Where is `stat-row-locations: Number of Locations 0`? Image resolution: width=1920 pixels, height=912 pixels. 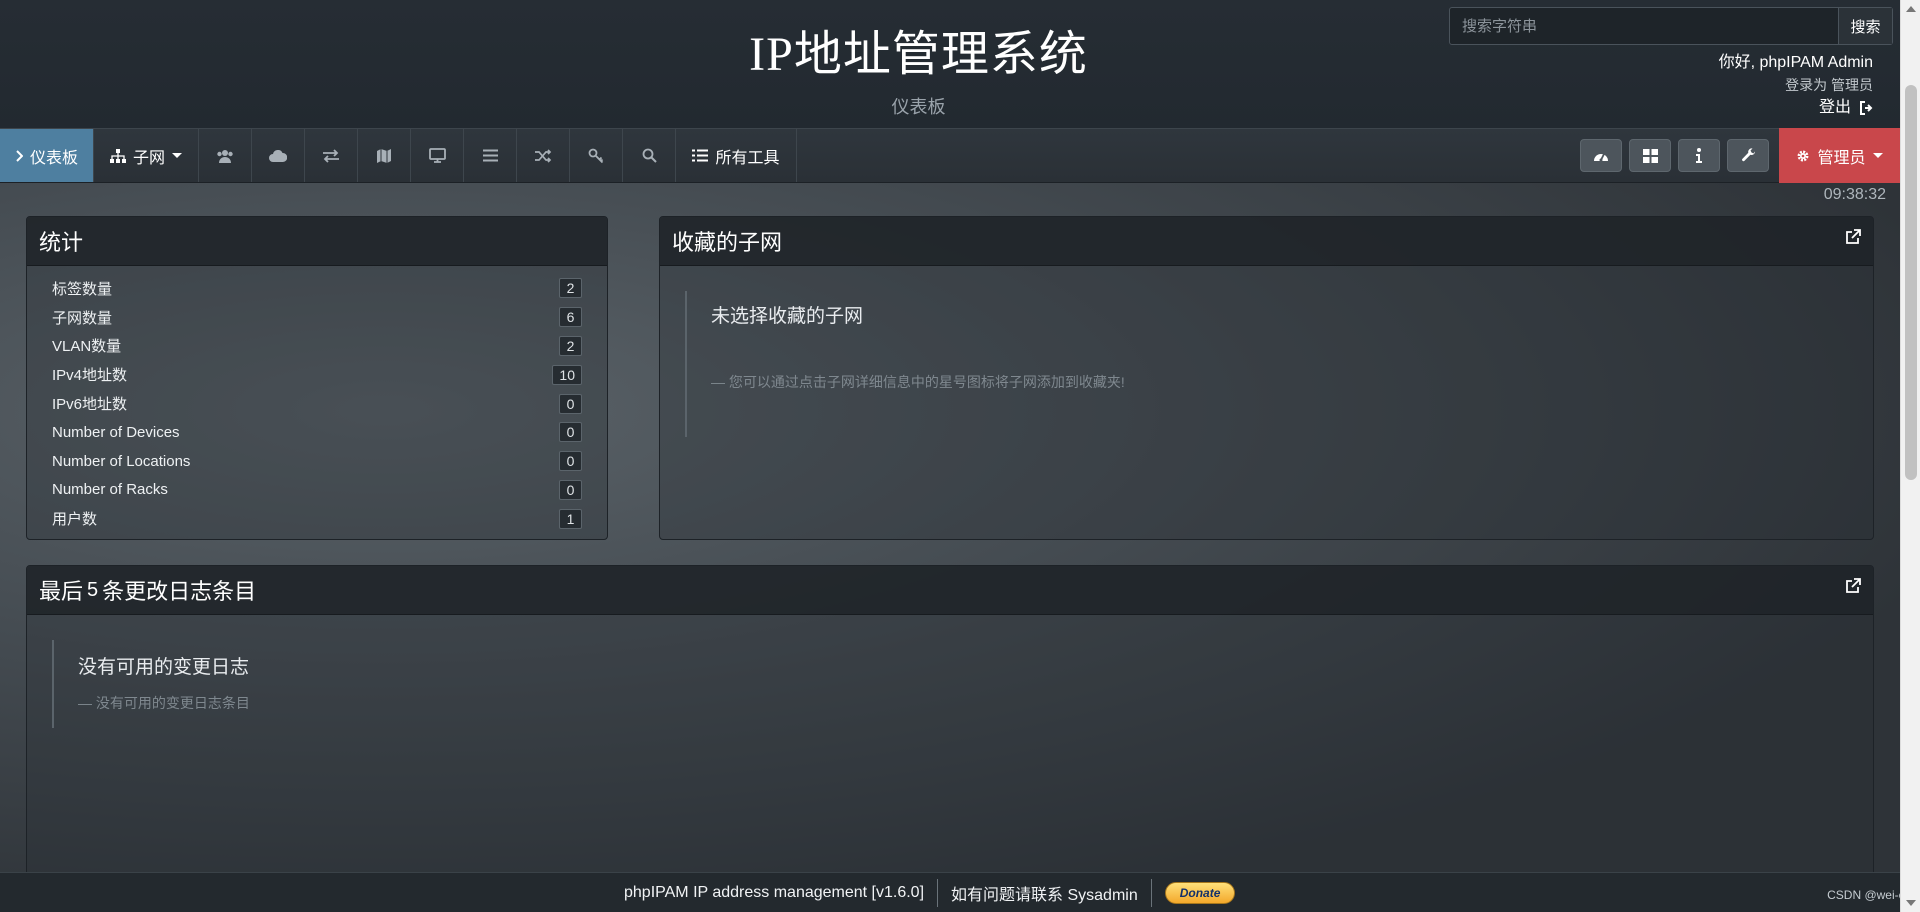
stat-row-locations: Number of Locations 0 is located at coordinates (317, 461).